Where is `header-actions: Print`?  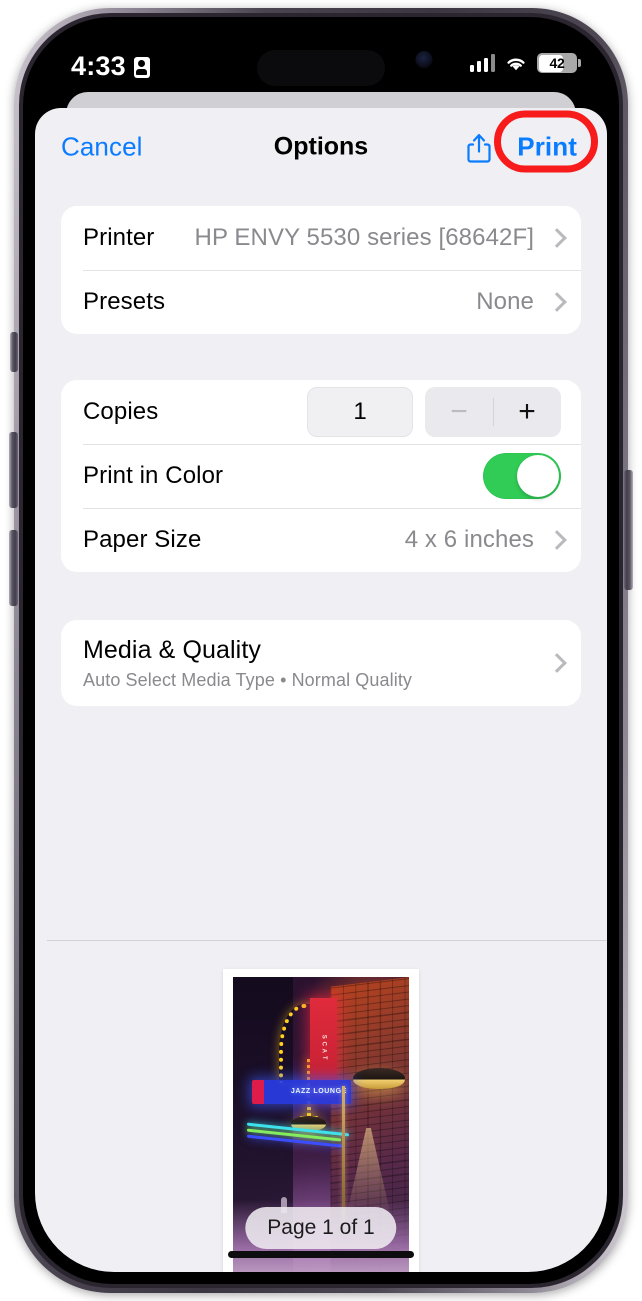
header-actions: Print is located at coordinates (532, 141).